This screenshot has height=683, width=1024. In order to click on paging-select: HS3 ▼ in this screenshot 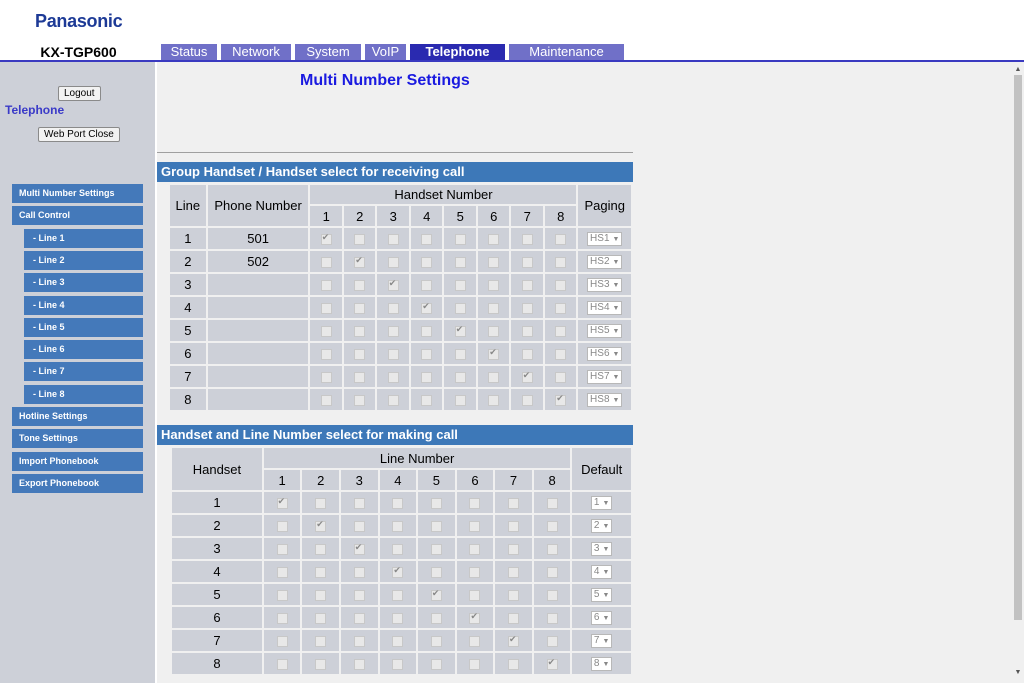, I will do `click(605, 285)`.